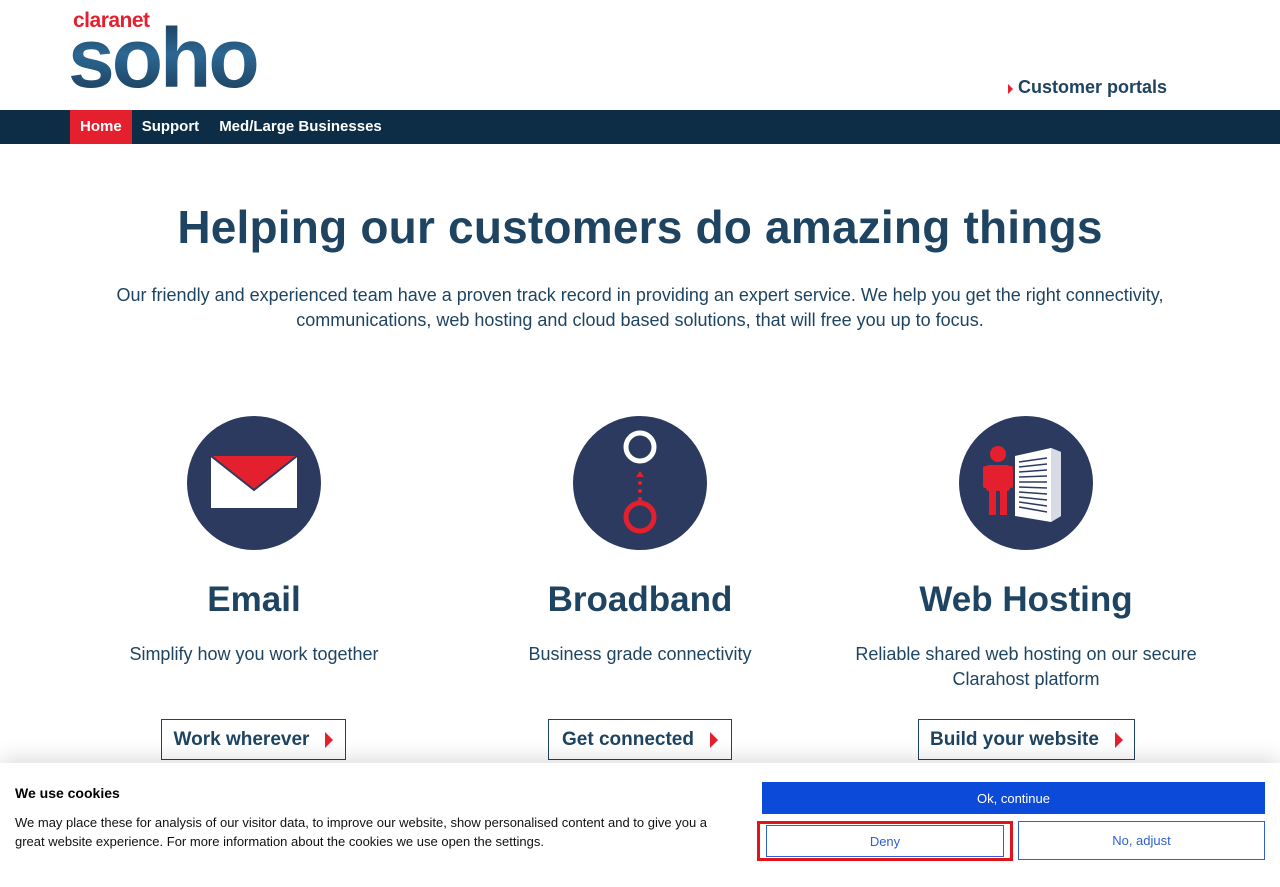 The height and width of the screenshot is (887, 1280). I want to click on deny-button: Deny, so click(885, 841).